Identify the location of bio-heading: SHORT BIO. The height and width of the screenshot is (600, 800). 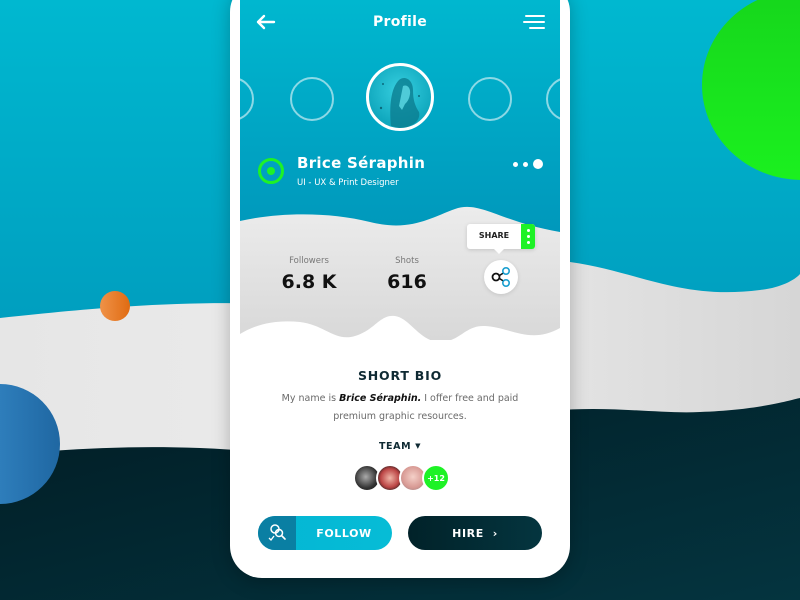
(400, 375).